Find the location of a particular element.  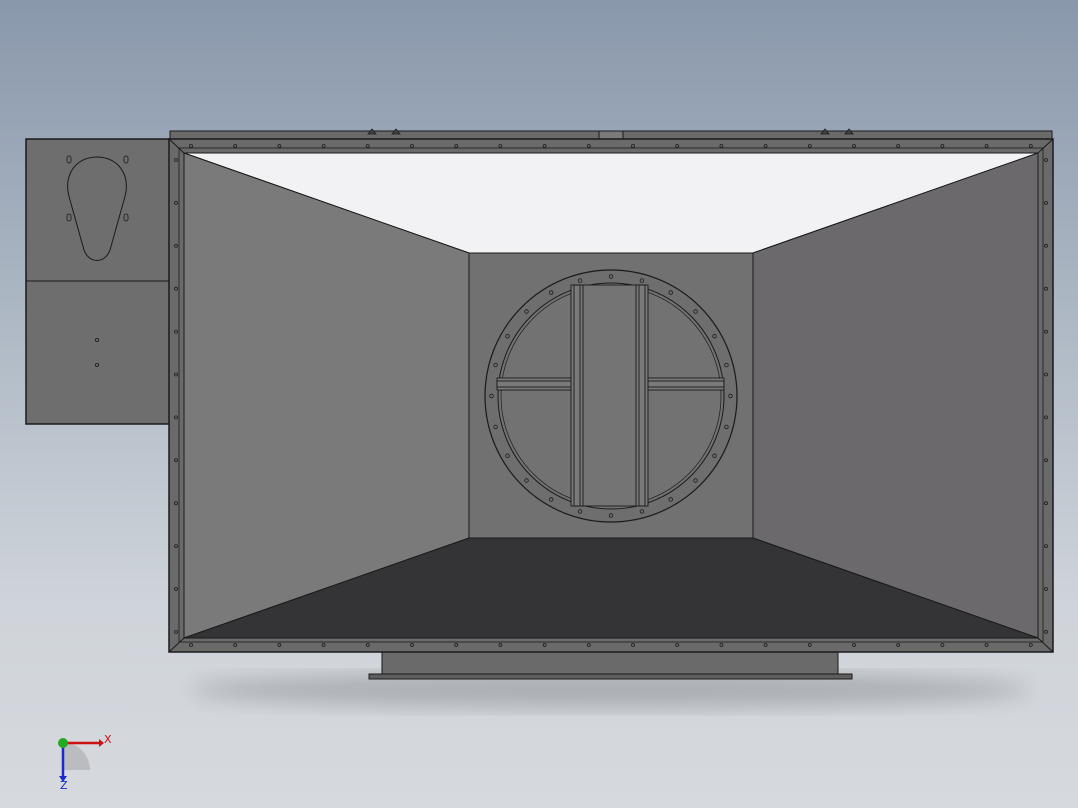

base-plate is located at coordinates (610, 665).